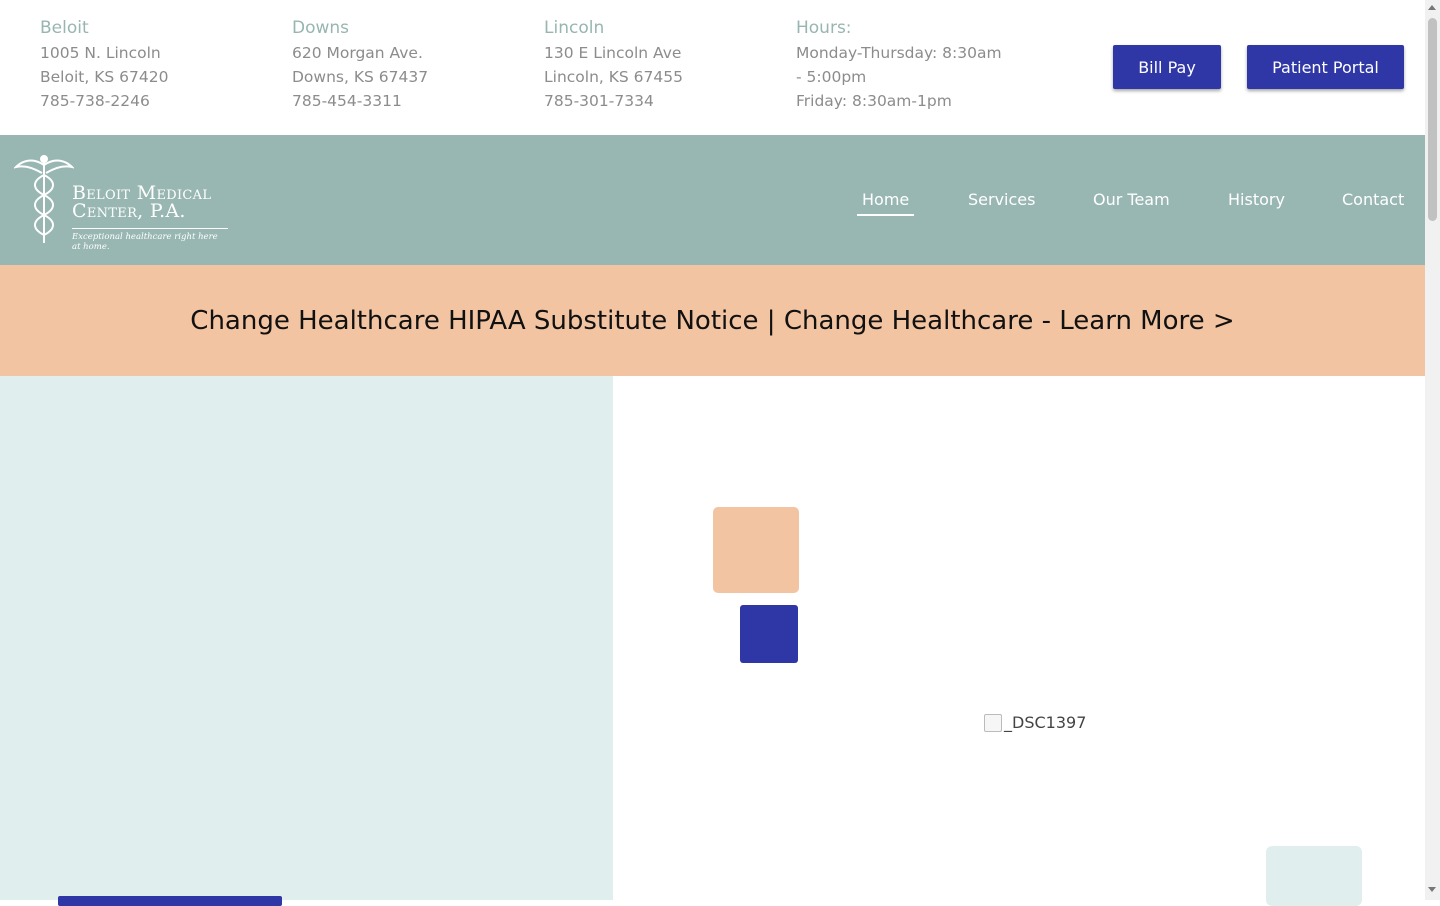 The image size is (1440, 906). What do you see at coordinates (1325, 67) in the screenshot?
I see `patient-portal-button: Patient Portal` at bounding box center [1325, 67].